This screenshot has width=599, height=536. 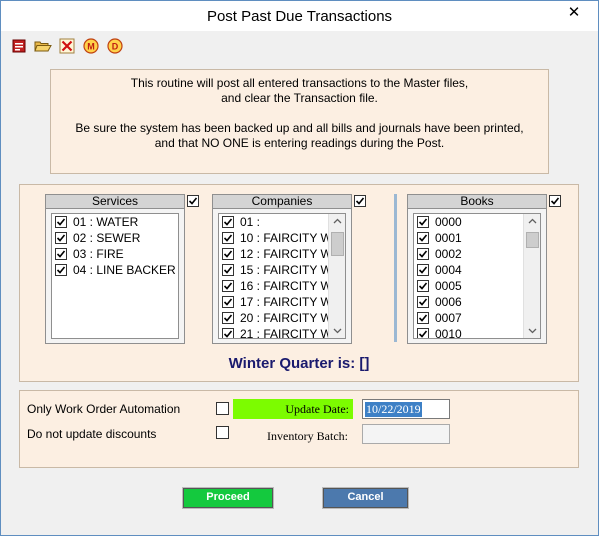 I want to click on cancel-button: Cancel, so click(x=365, y=498).